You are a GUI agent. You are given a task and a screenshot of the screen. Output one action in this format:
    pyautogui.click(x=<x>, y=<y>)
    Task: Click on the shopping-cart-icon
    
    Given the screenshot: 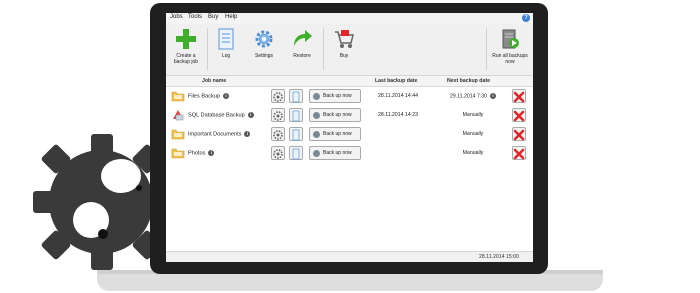 What is the action you would take?
    pyautogui.click(x=344, y=39)
    